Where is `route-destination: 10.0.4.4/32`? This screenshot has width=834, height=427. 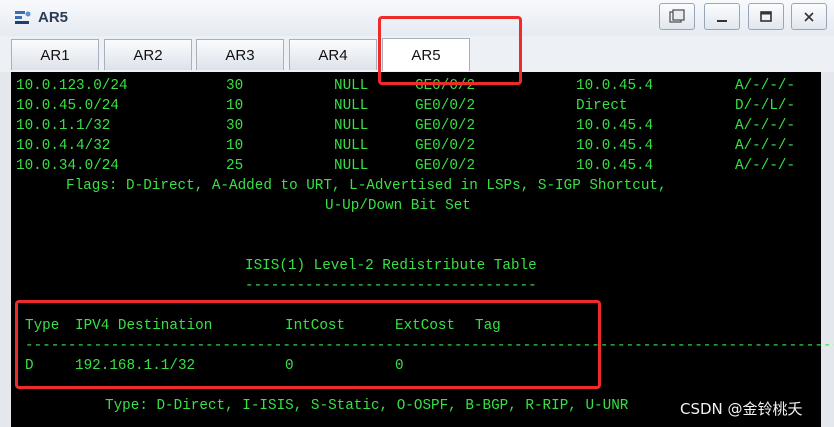 route-destination: 10.0.4.4/32 is located at coordinates (63, 146).